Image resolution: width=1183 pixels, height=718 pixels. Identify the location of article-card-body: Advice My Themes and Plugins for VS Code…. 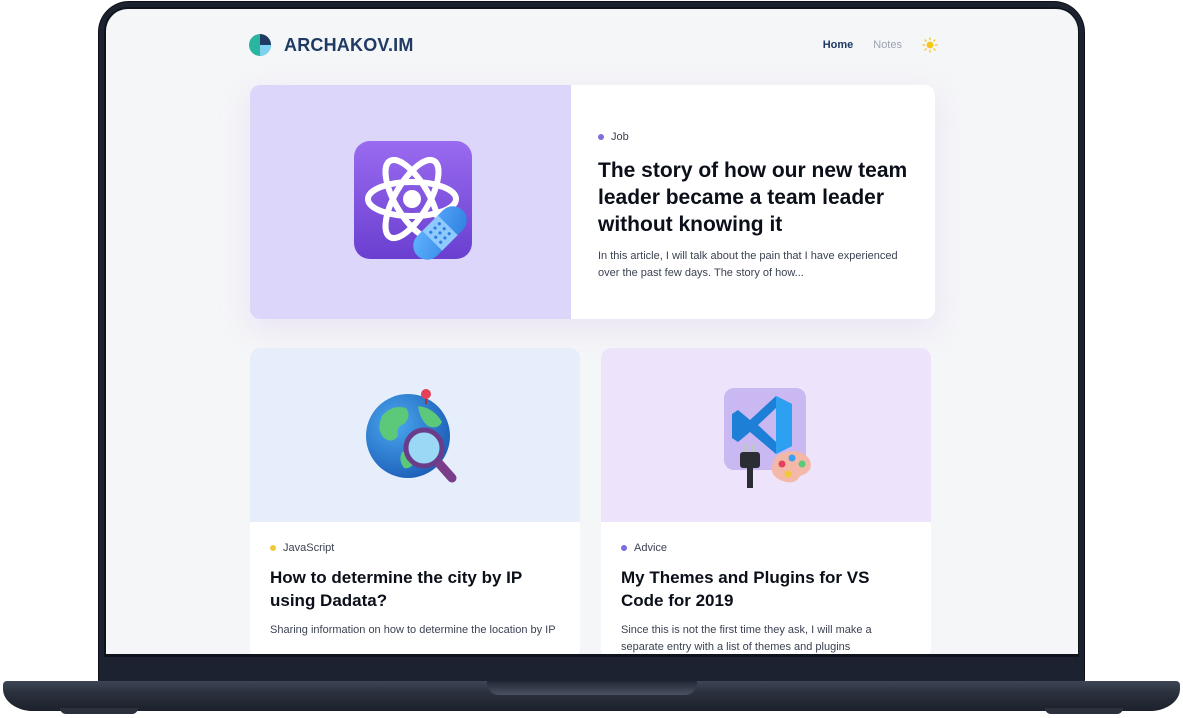
(766, 588).